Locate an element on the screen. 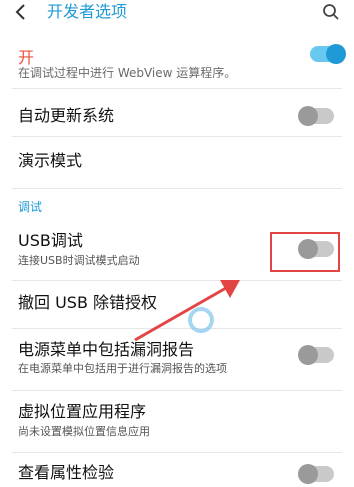  back-arrow-icon is located at coordinates (21, 12).